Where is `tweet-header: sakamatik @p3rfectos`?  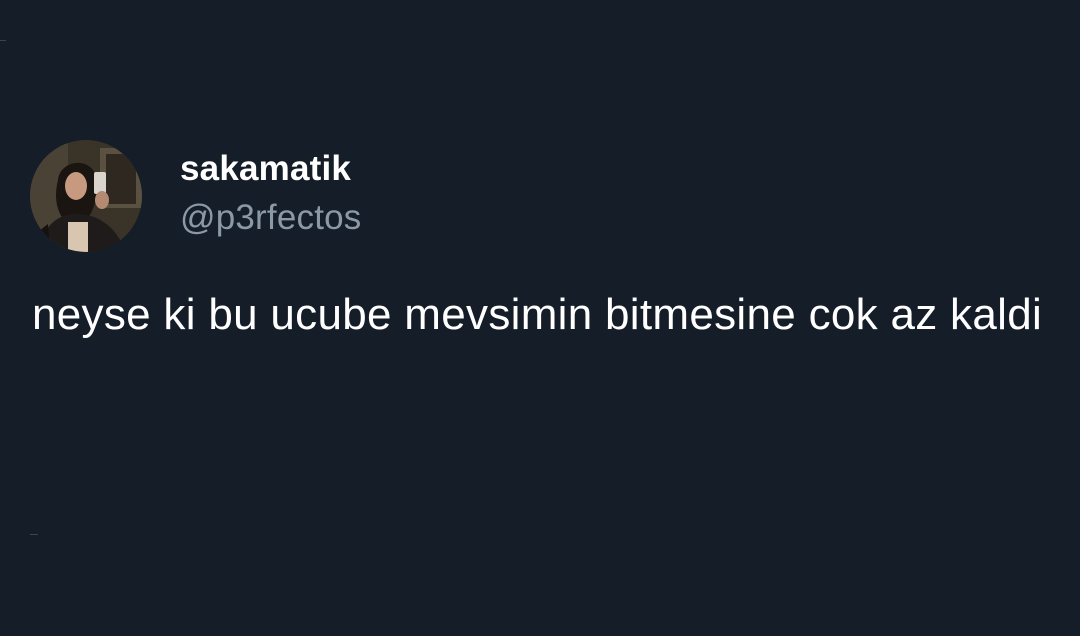
tweet-header: sakamatik @p3rfectos is located at coordinates (196, 196).